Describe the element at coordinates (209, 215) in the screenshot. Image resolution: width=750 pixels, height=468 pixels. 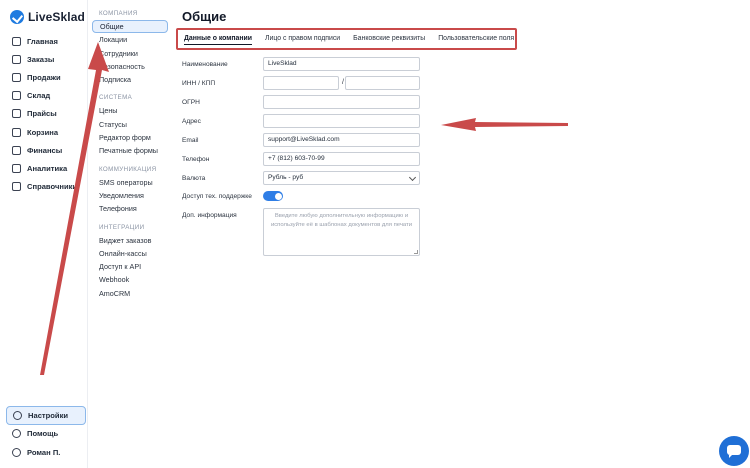
I see `extra-info-label: Доп. информация` at that location.